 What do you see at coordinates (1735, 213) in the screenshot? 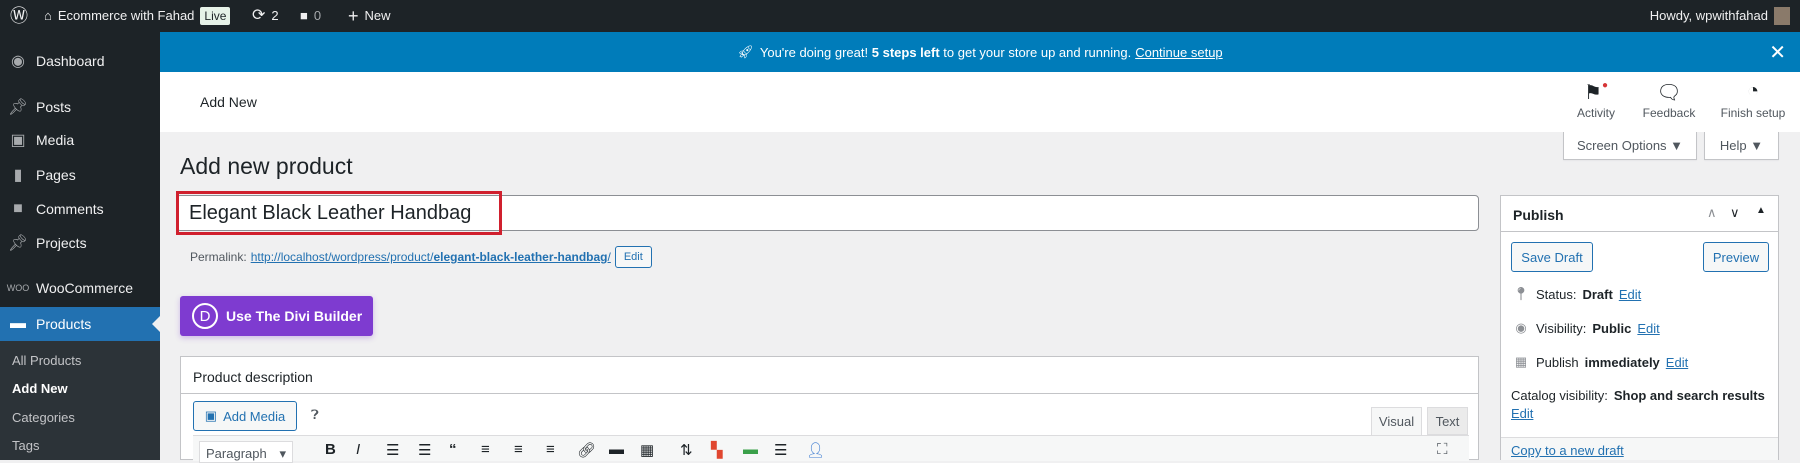
I see `move-down-icon: ∨` at bounding box center [1735, 213].